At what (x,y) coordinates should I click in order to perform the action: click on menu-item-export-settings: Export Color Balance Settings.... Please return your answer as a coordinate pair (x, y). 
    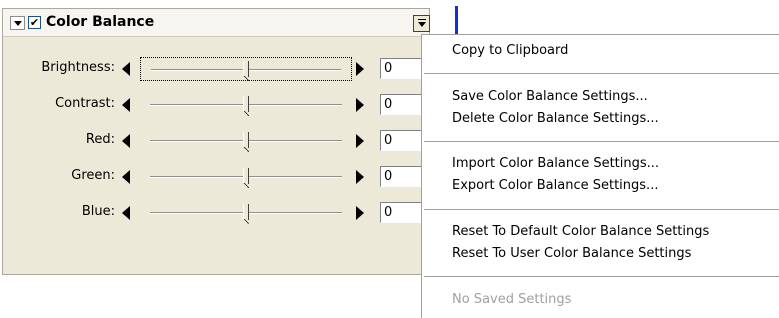
    Looking at the image, I should click on (555, 185).